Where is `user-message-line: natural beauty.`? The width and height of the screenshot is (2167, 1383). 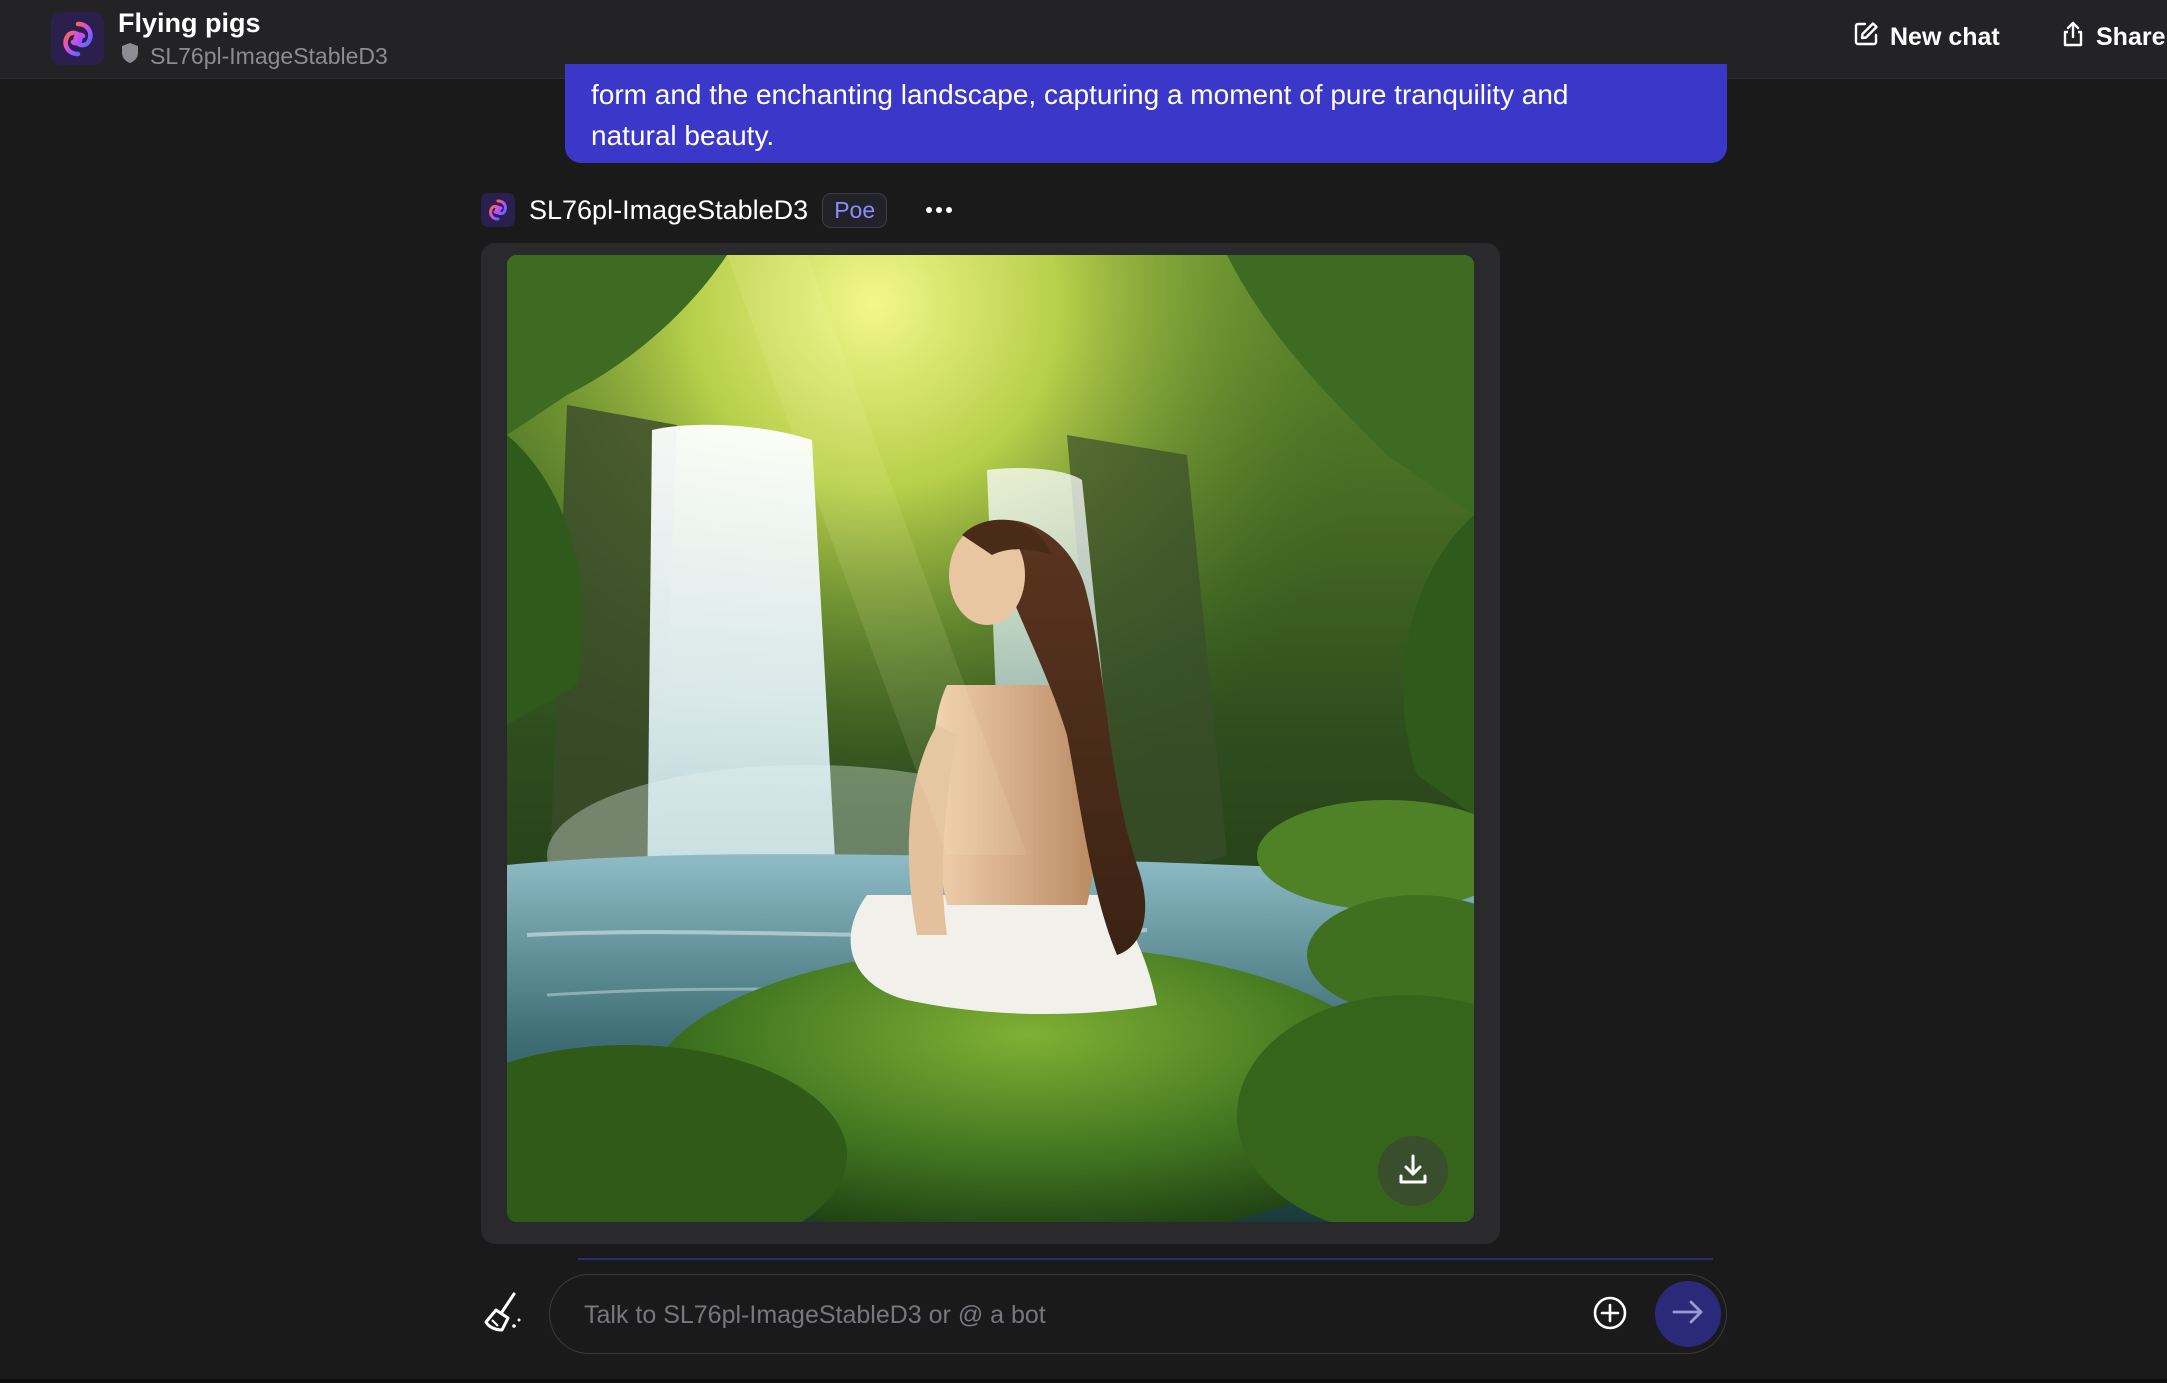
user-message-line: natural beauty. is located at coordinates (683, 135).